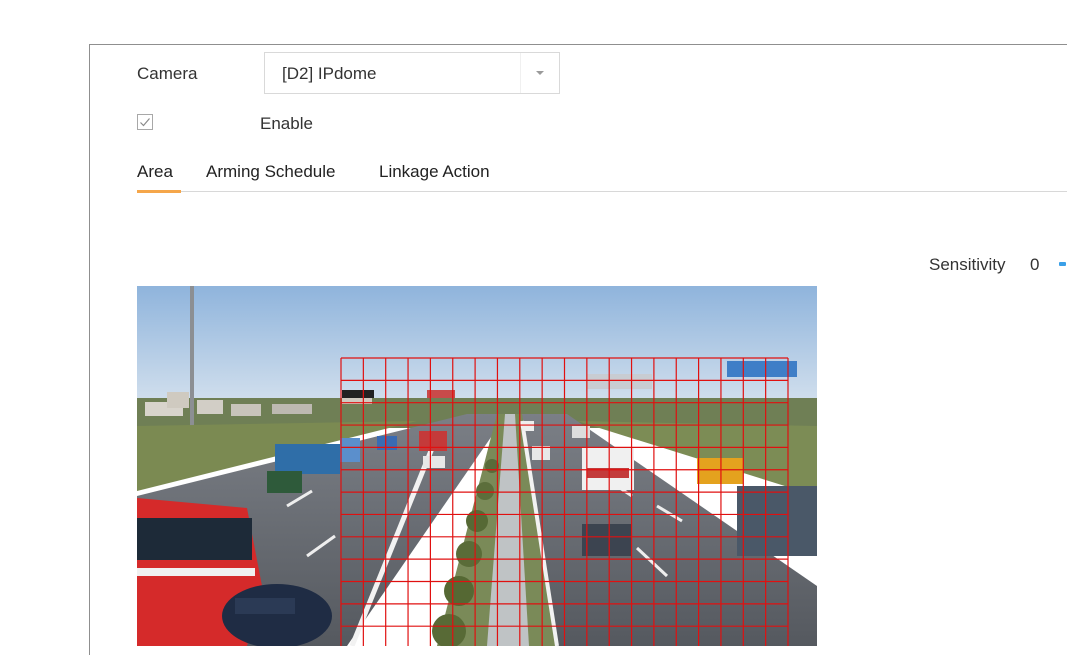 The width and height of the screenshot is (1067, 655). Describe the element at coordinates (412, 73) in the screenshot. I see `camera-select: [D2] IPdome` at that location.